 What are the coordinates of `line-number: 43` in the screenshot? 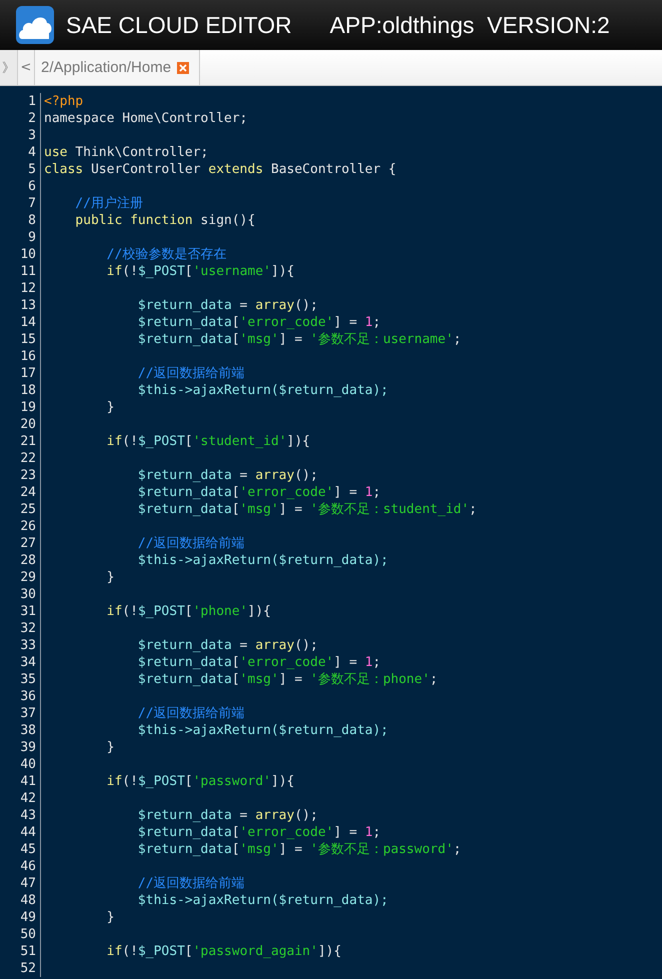 It's located at (28, 815).